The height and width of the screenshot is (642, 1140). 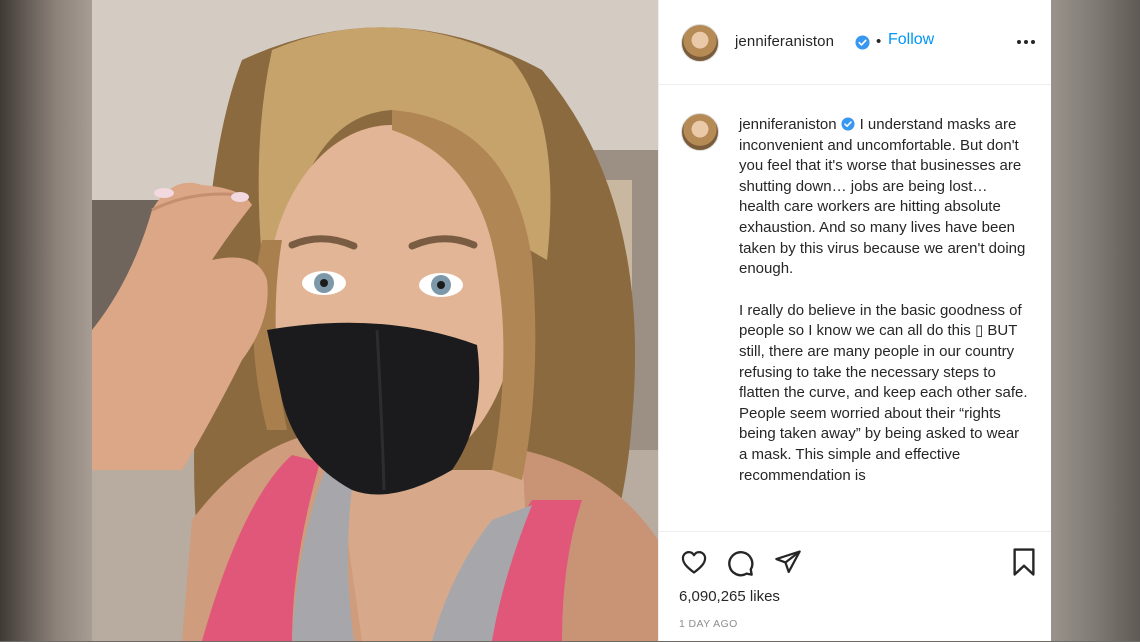 What do you see at coordinates (700, 132) in the screenshot?
I see `caption-avatar` at bounding box center [700, 132].